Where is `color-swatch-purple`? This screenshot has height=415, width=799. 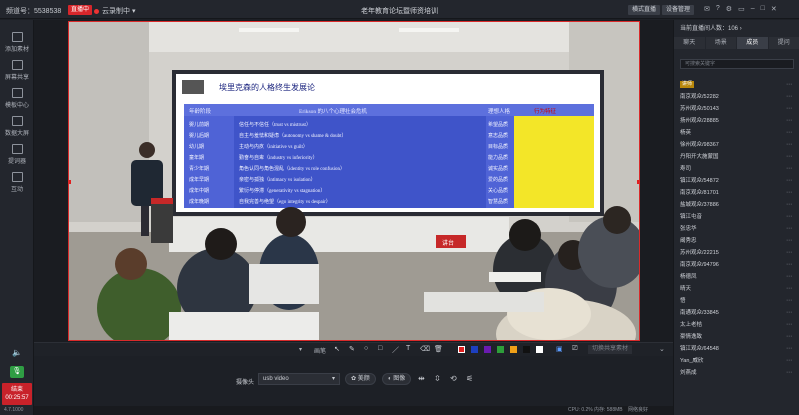
color-swatch-purple is located at coordinates (487, 349).